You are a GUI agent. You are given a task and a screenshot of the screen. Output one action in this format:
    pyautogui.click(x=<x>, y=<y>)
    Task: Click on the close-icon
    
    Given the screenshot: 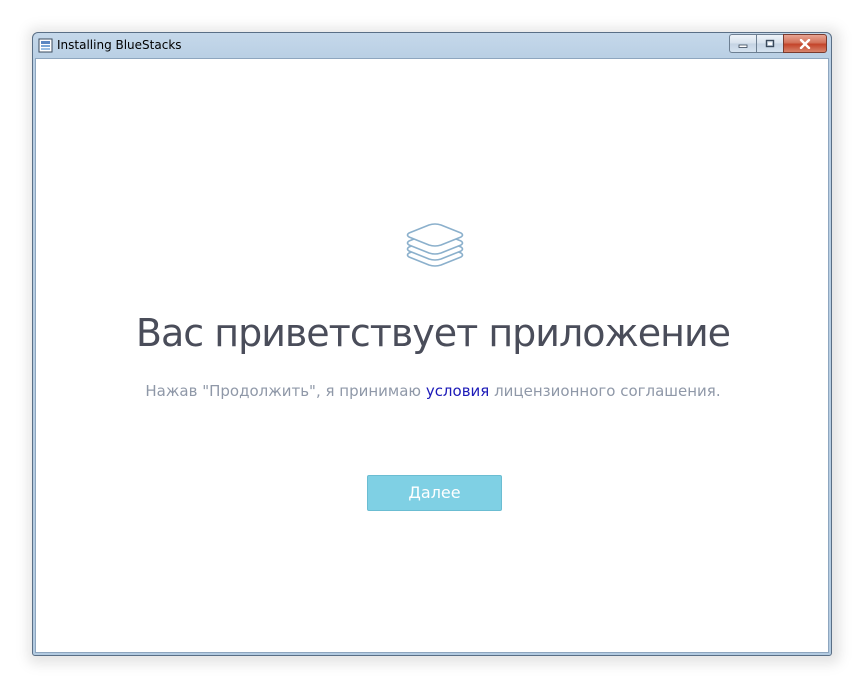 What is the action you would take?
    pyautogui.click(x=805, y=43)
    